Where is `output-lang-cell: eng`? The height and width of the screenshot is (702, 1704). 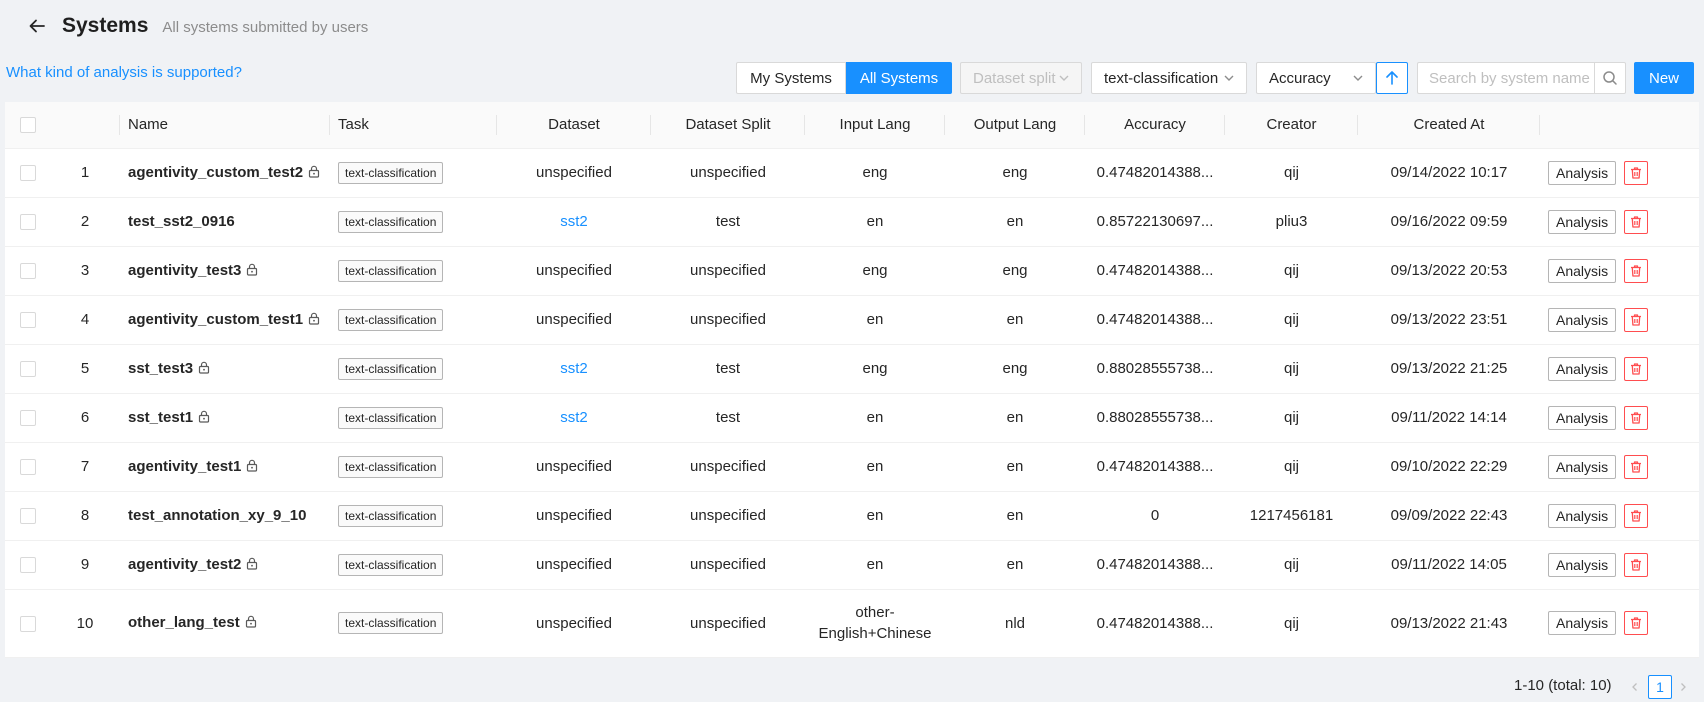 output-lang-cell: eng is located at coordinates (1015, 271).